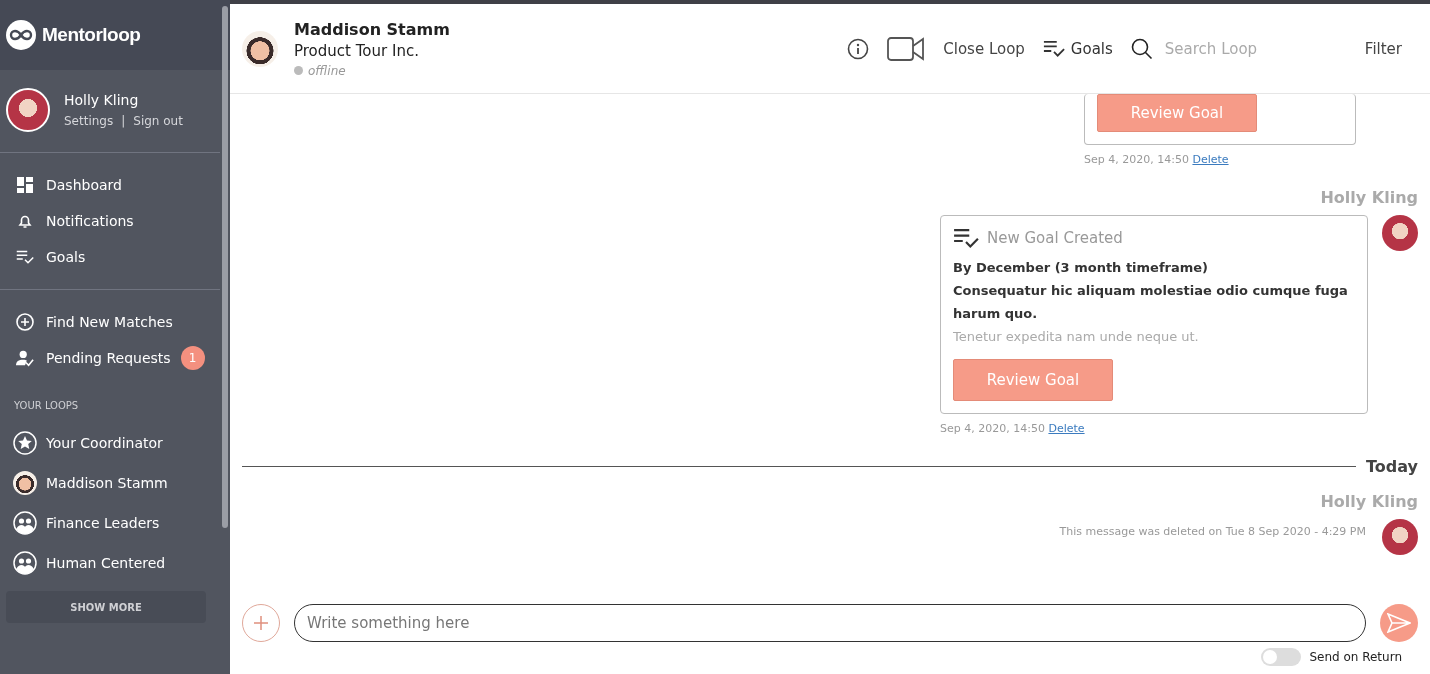 This screenshot has width=1430, height=674. What do you see at coordinates (1383, 48) in the screenshot?
I see `filter-button: Filter` at bounding box center [1383, 48].